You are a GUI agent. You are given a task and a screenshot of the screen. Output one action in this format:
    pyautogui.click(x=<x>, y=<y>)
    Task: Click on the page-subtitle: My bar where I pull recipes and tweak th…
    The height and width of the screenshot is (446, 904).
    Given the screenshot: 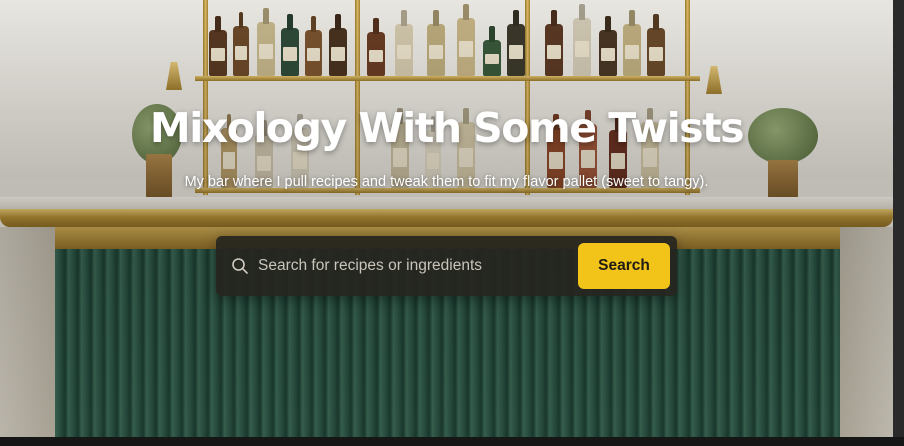 What is the action you would take?
    pyautogui.click(x=446, y=182)
    